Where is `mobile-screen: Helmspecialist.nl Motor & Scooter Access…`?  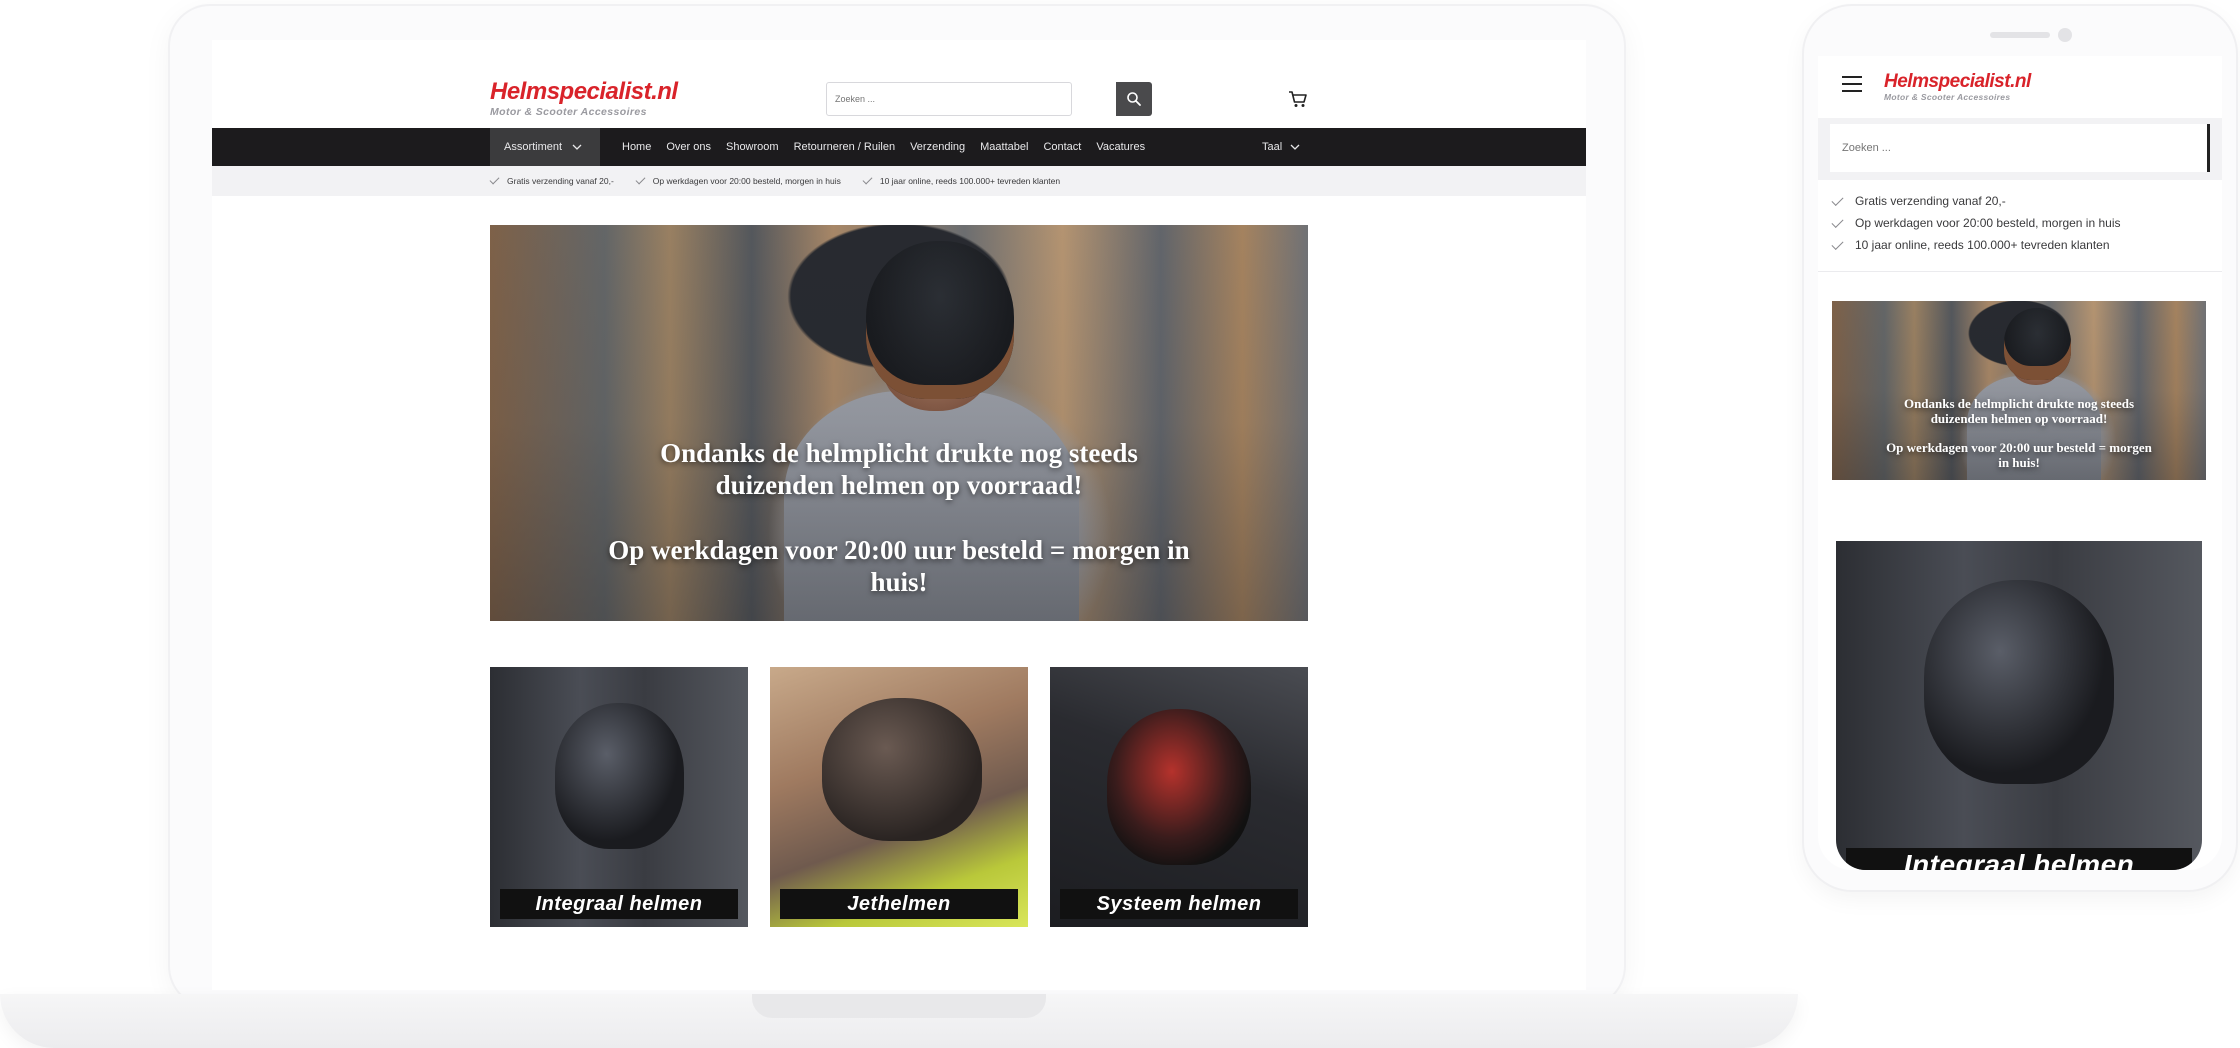
mobile-screen: Helmspecialist.nl Motor & Scooter Access… is located at coordinates (2020, 463).